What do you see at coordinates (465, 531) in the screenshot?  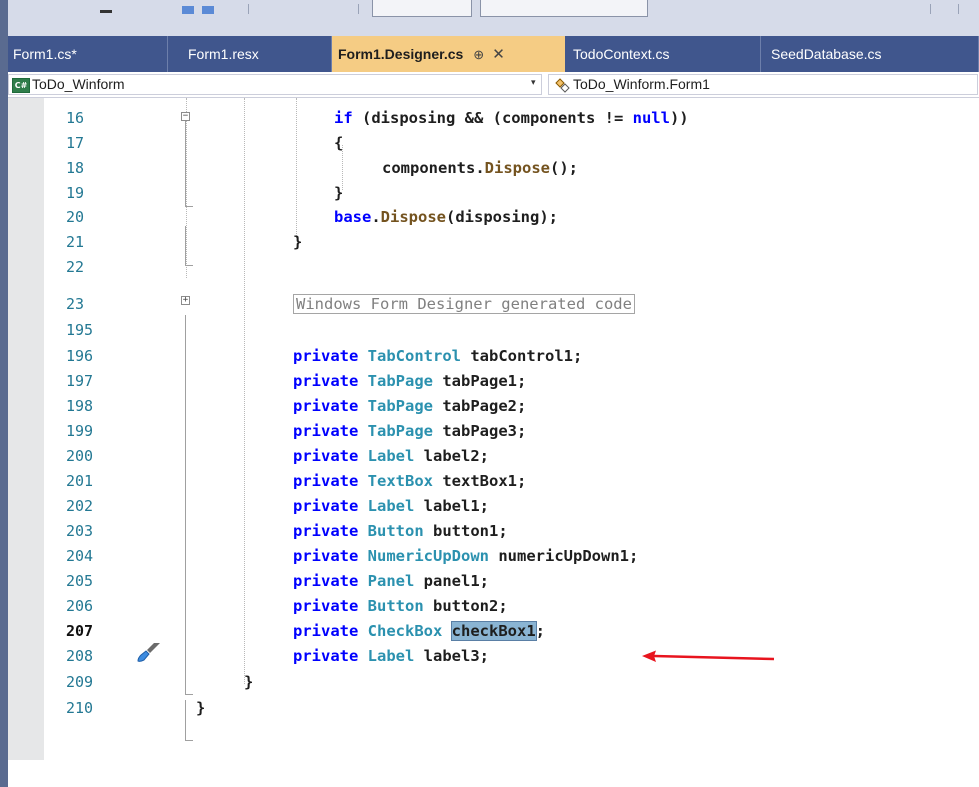 I see `field-name: button1;` at bounding box center [465, 531].